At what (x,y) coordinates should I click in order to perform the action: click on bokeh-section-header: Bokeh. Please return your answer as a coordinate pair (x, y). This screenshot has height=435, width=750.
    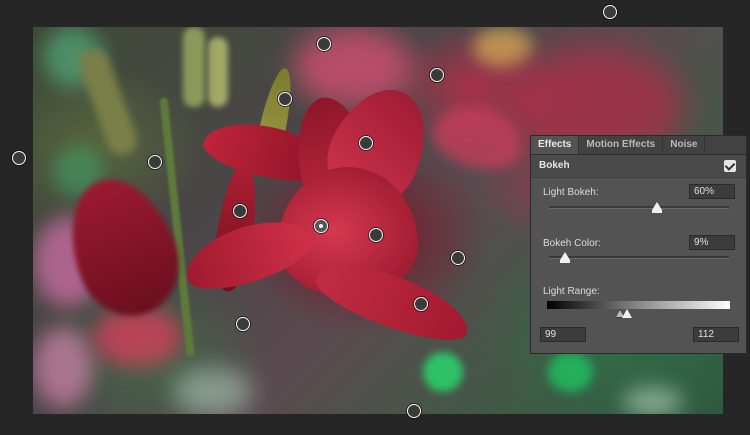
    Looking at the image, I should click on (638, 166).